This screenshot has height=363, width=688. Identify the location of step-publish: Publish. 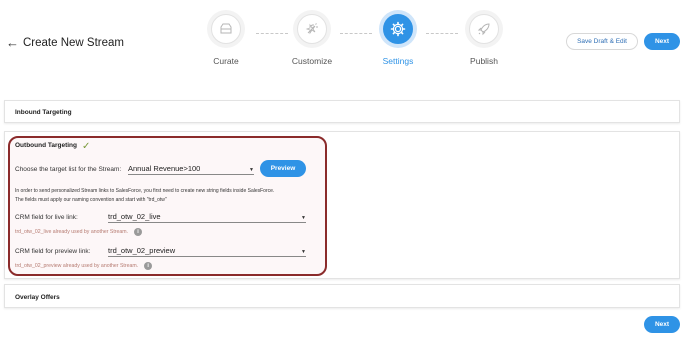
(484, 40).